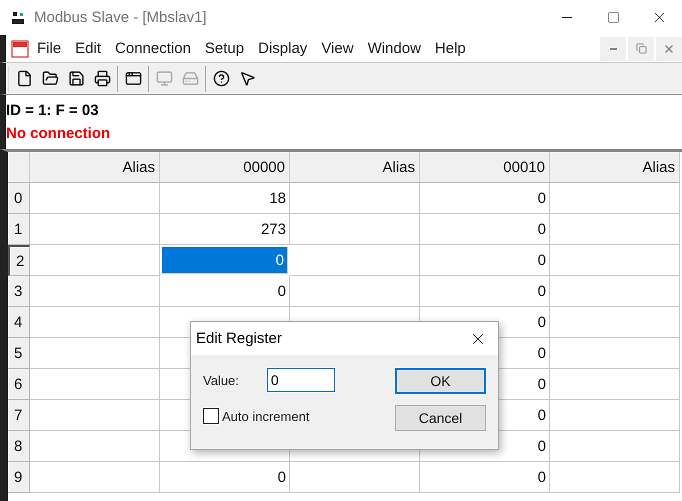 This screenshot has height=501, width=682. What do you see at coordinates (120, 17) in the screenshot?
I see `window-title: Modbus Slave - [Mbslav1]` at bounding box center [120, 17].